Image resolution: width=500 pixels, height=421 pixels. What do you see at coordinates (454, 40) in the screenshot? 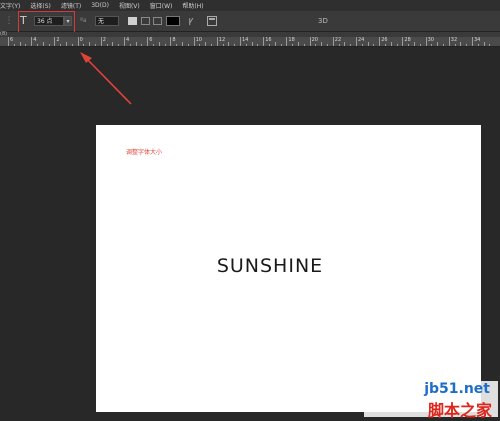
I see `ruler-label: 32` at bounding box center [454, 40].